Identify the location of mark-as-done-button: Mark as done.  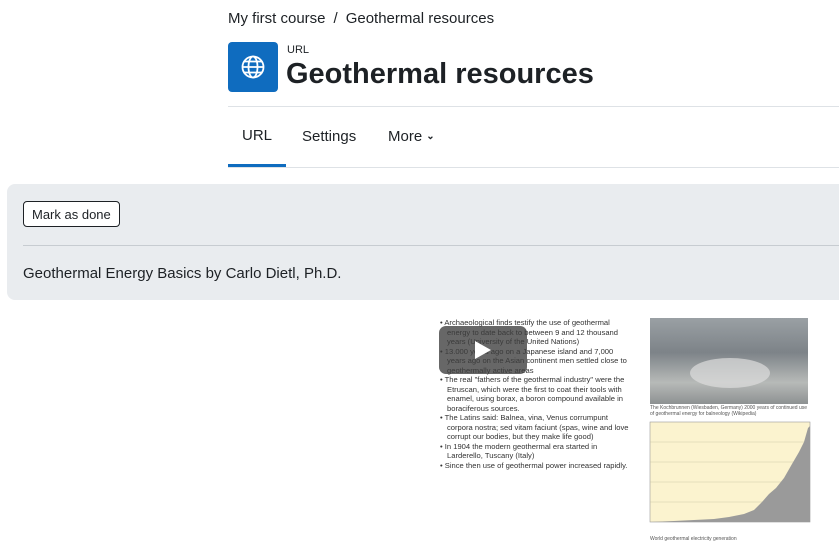
(71, 214).